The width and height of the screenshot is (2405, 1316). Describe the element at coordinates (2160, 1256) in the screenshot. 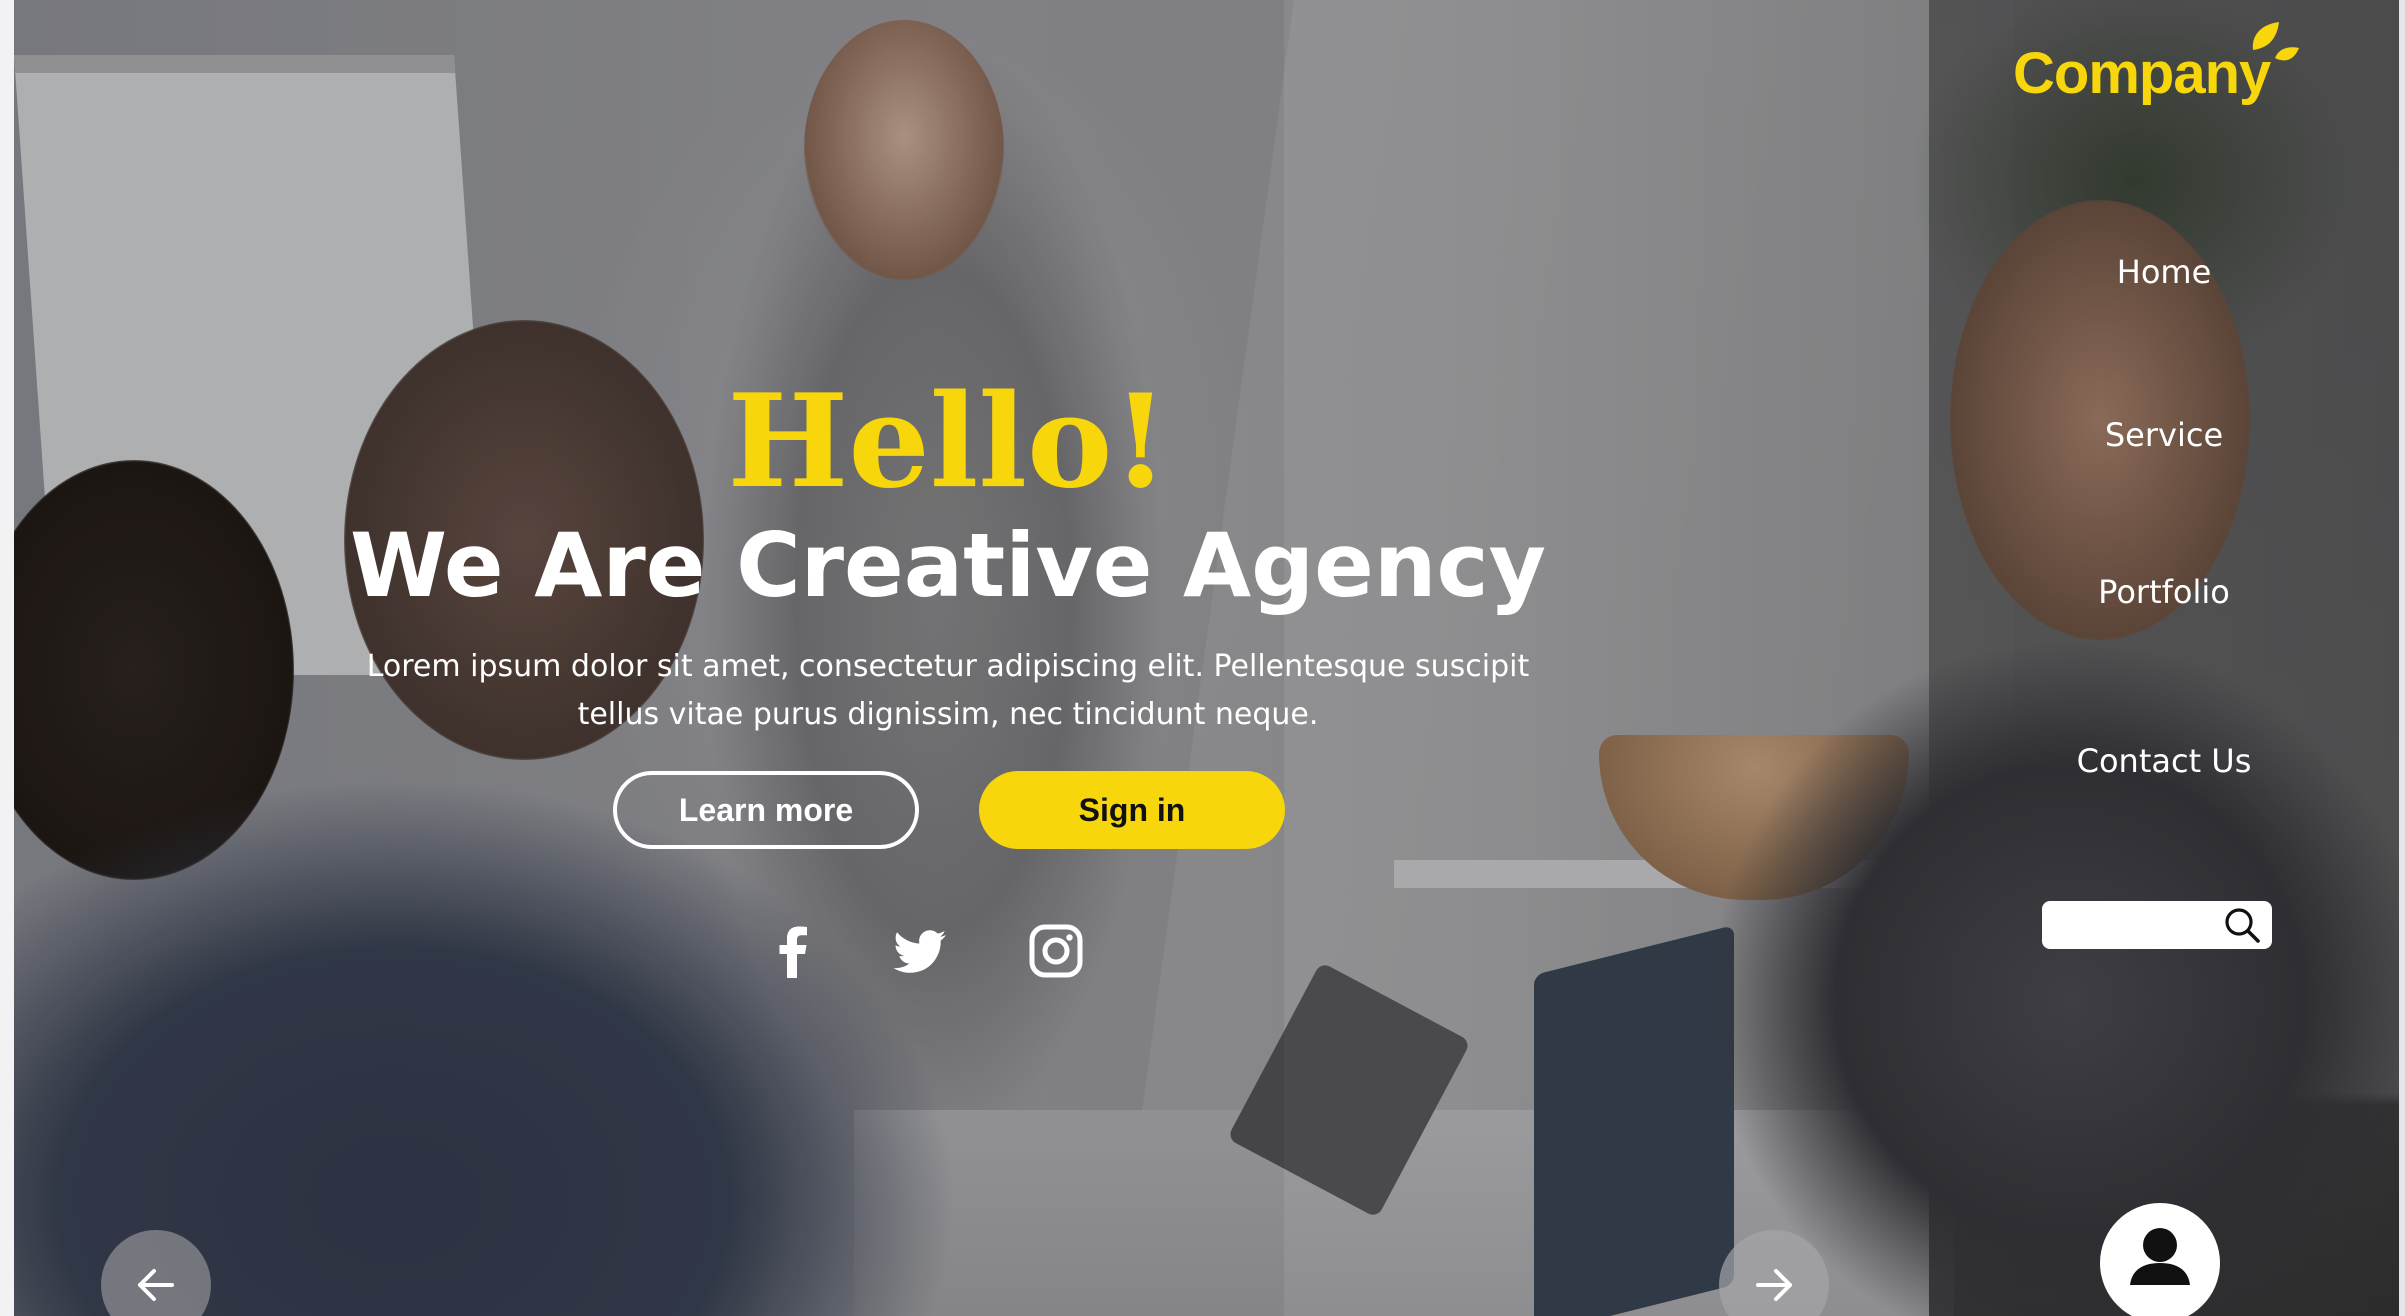

I see `user-avatar-icon` at that location.